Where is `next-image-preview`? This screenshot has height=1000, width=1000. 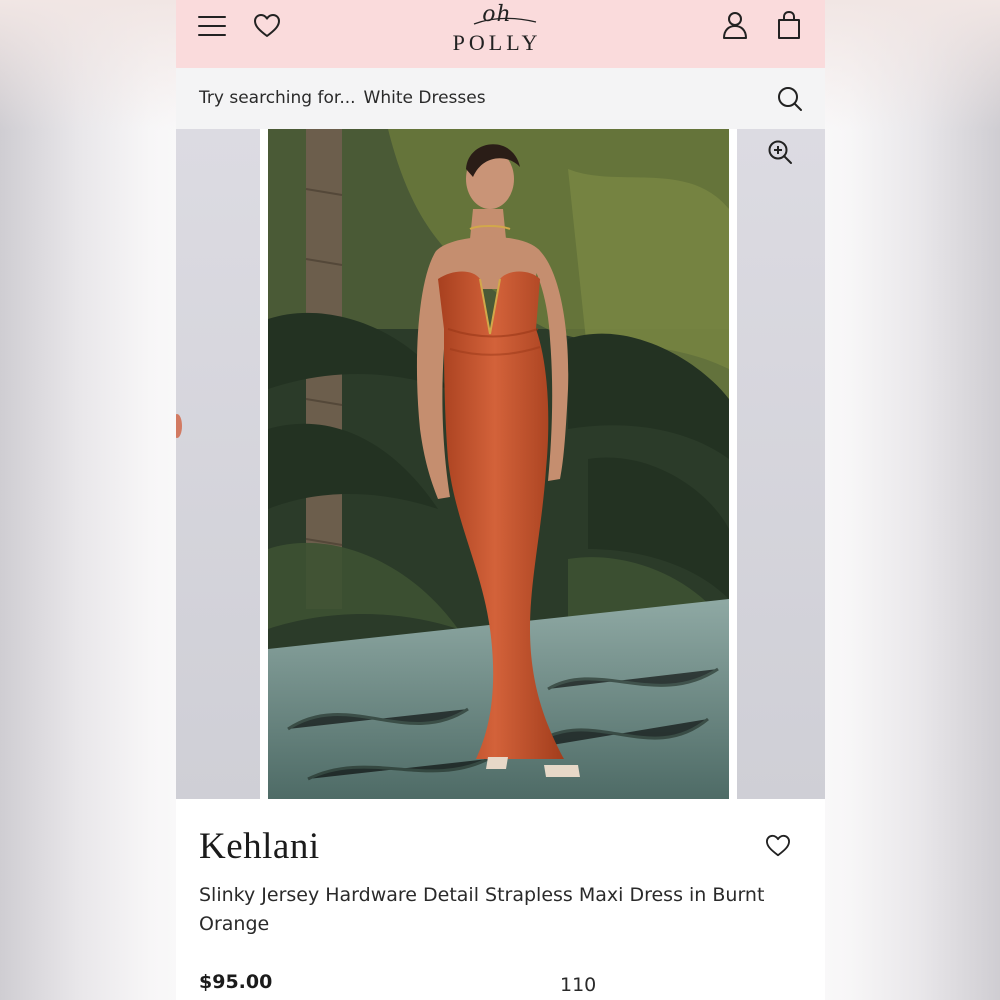 next-image-preview is located at coordinates (781, 464).